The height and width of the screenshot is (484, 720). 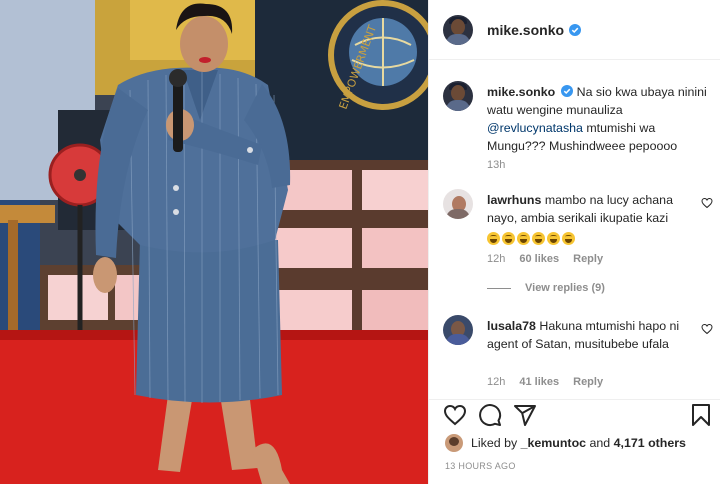 What do you see at coordinates (514, 200) in the screenshot?
I see `comment-username: lawrhuns` at bounding box center [514, 200].